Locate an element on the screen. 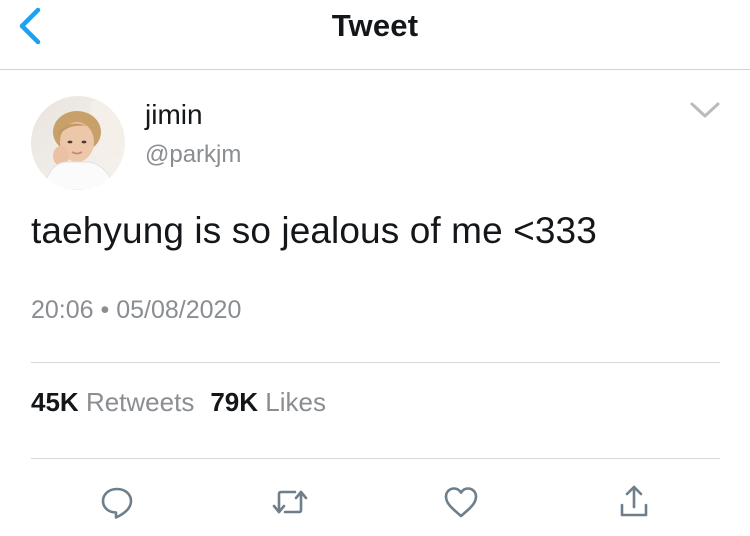  like-button is located at coordinates (461, 502).